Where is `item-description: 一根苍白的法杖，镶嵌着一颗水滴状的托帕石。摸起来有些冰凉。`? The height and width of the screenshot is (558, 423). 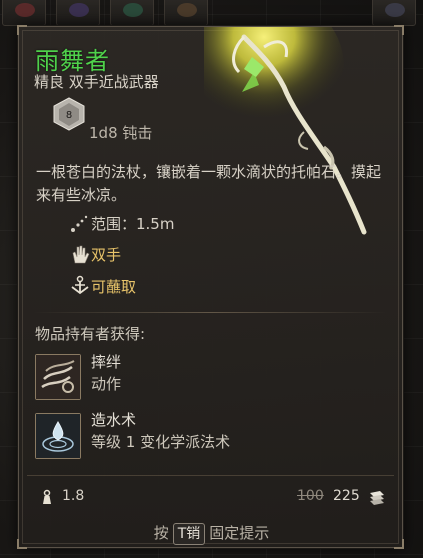 item-description: 一根苍白的法杖，镶嵌着一颗水滴状的托帕石。摸起来有些冰凉。 is located at coordinates (209, 183).